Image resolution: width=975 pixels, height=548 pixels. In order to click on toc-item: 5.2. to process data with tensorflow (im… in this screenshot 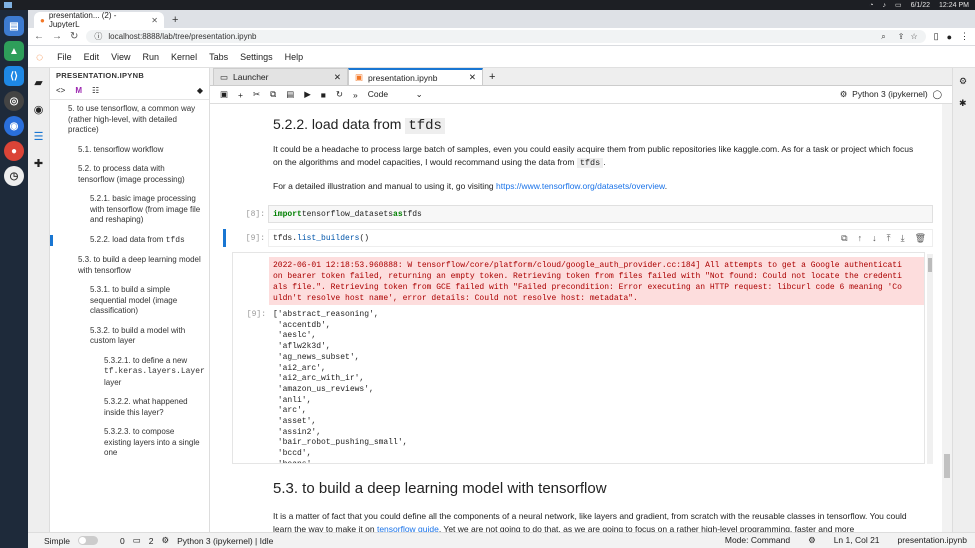, I will do `click(129, 174)`.